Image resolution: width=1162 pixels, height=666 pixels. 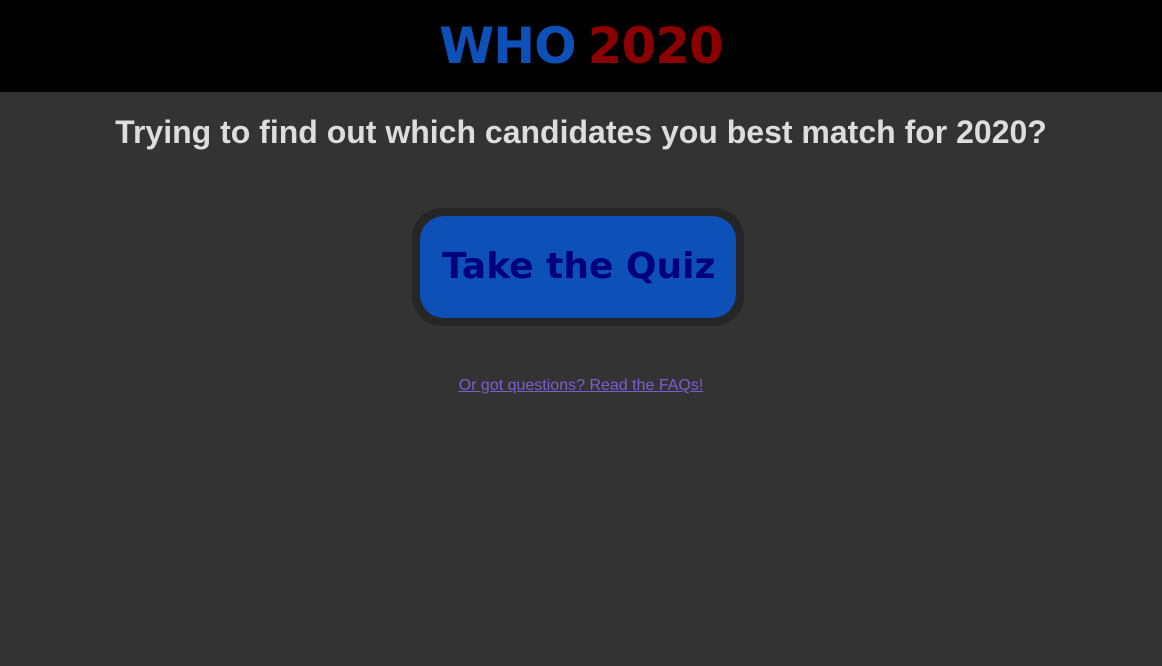 I want to click on site-header: WHO 2020, so click(x=581, y=46).